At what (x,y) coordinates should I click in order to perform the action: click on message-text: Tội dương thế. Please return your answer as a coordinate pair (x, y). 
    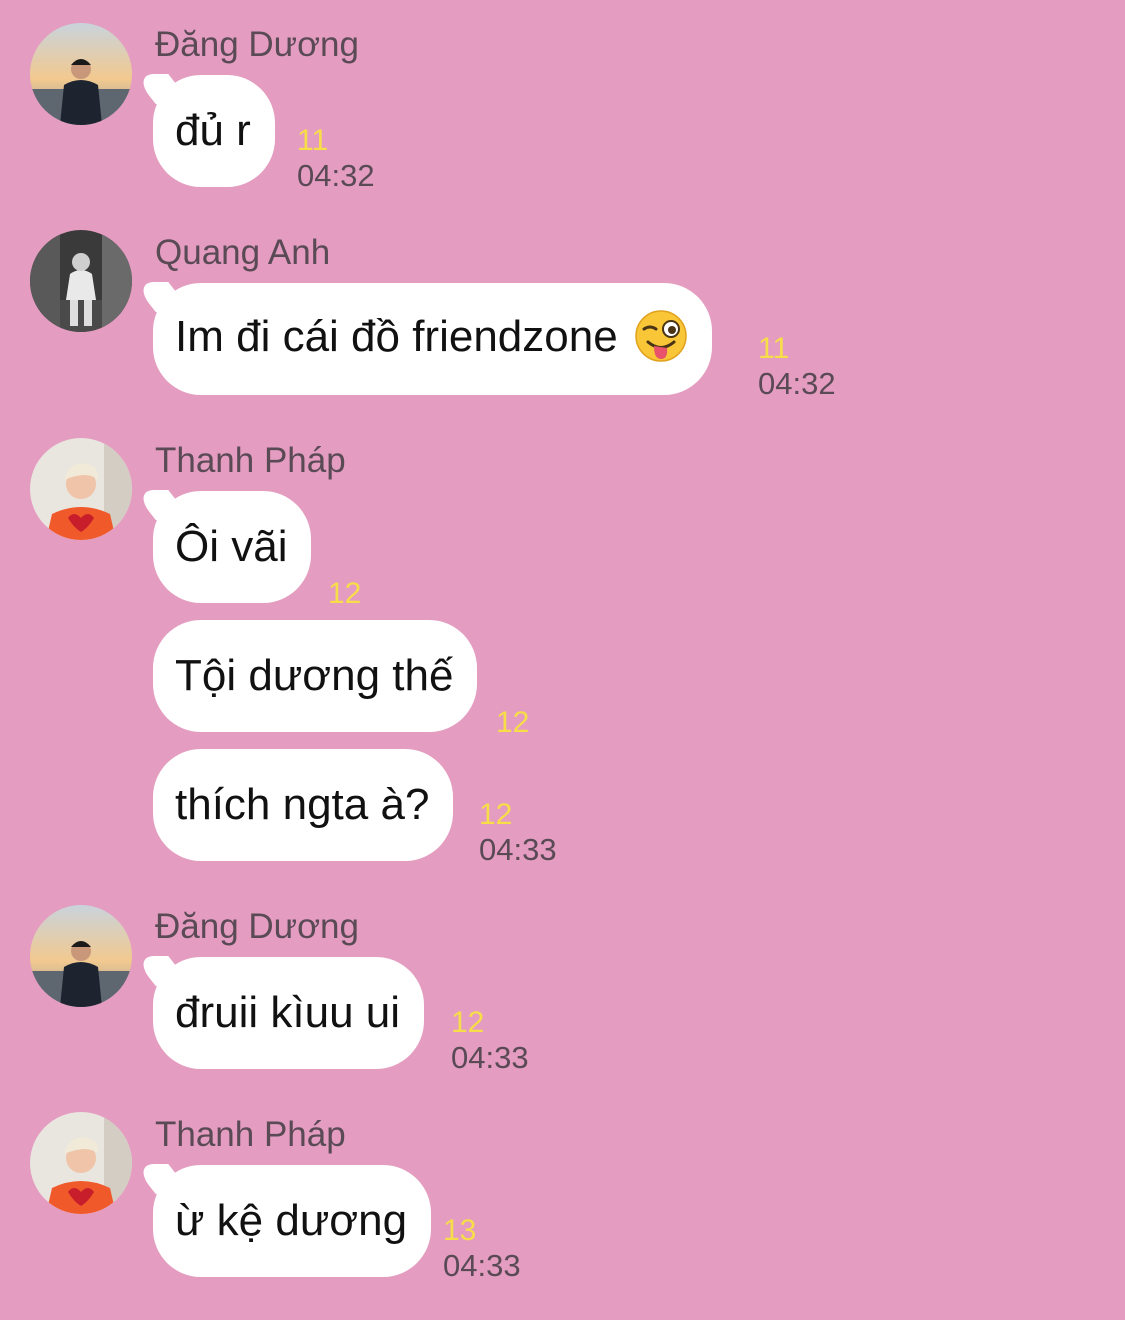
    Looking at the image, I should click on (314, 675).